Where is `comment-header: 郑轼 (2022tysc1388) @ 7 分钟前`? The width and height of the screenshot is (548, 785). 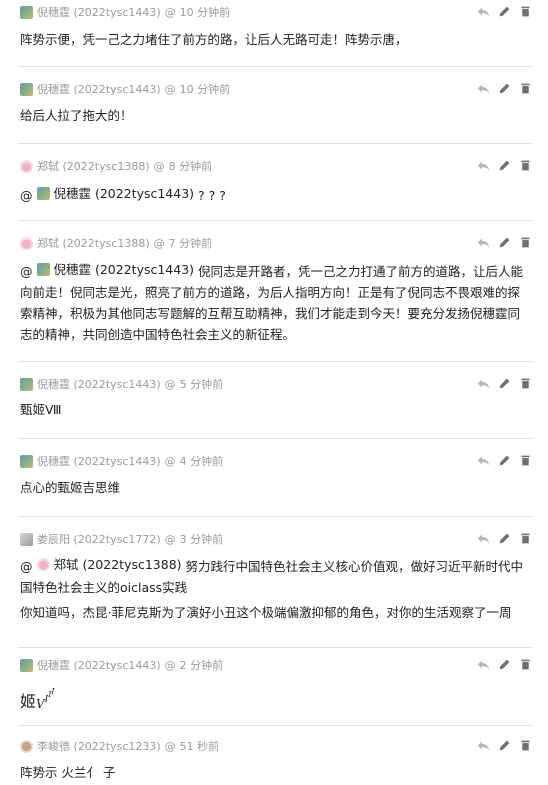 comment-header: 郑轼 (2022tysc1388) @ 7 分钟前 is located at coordinates (116, 243).